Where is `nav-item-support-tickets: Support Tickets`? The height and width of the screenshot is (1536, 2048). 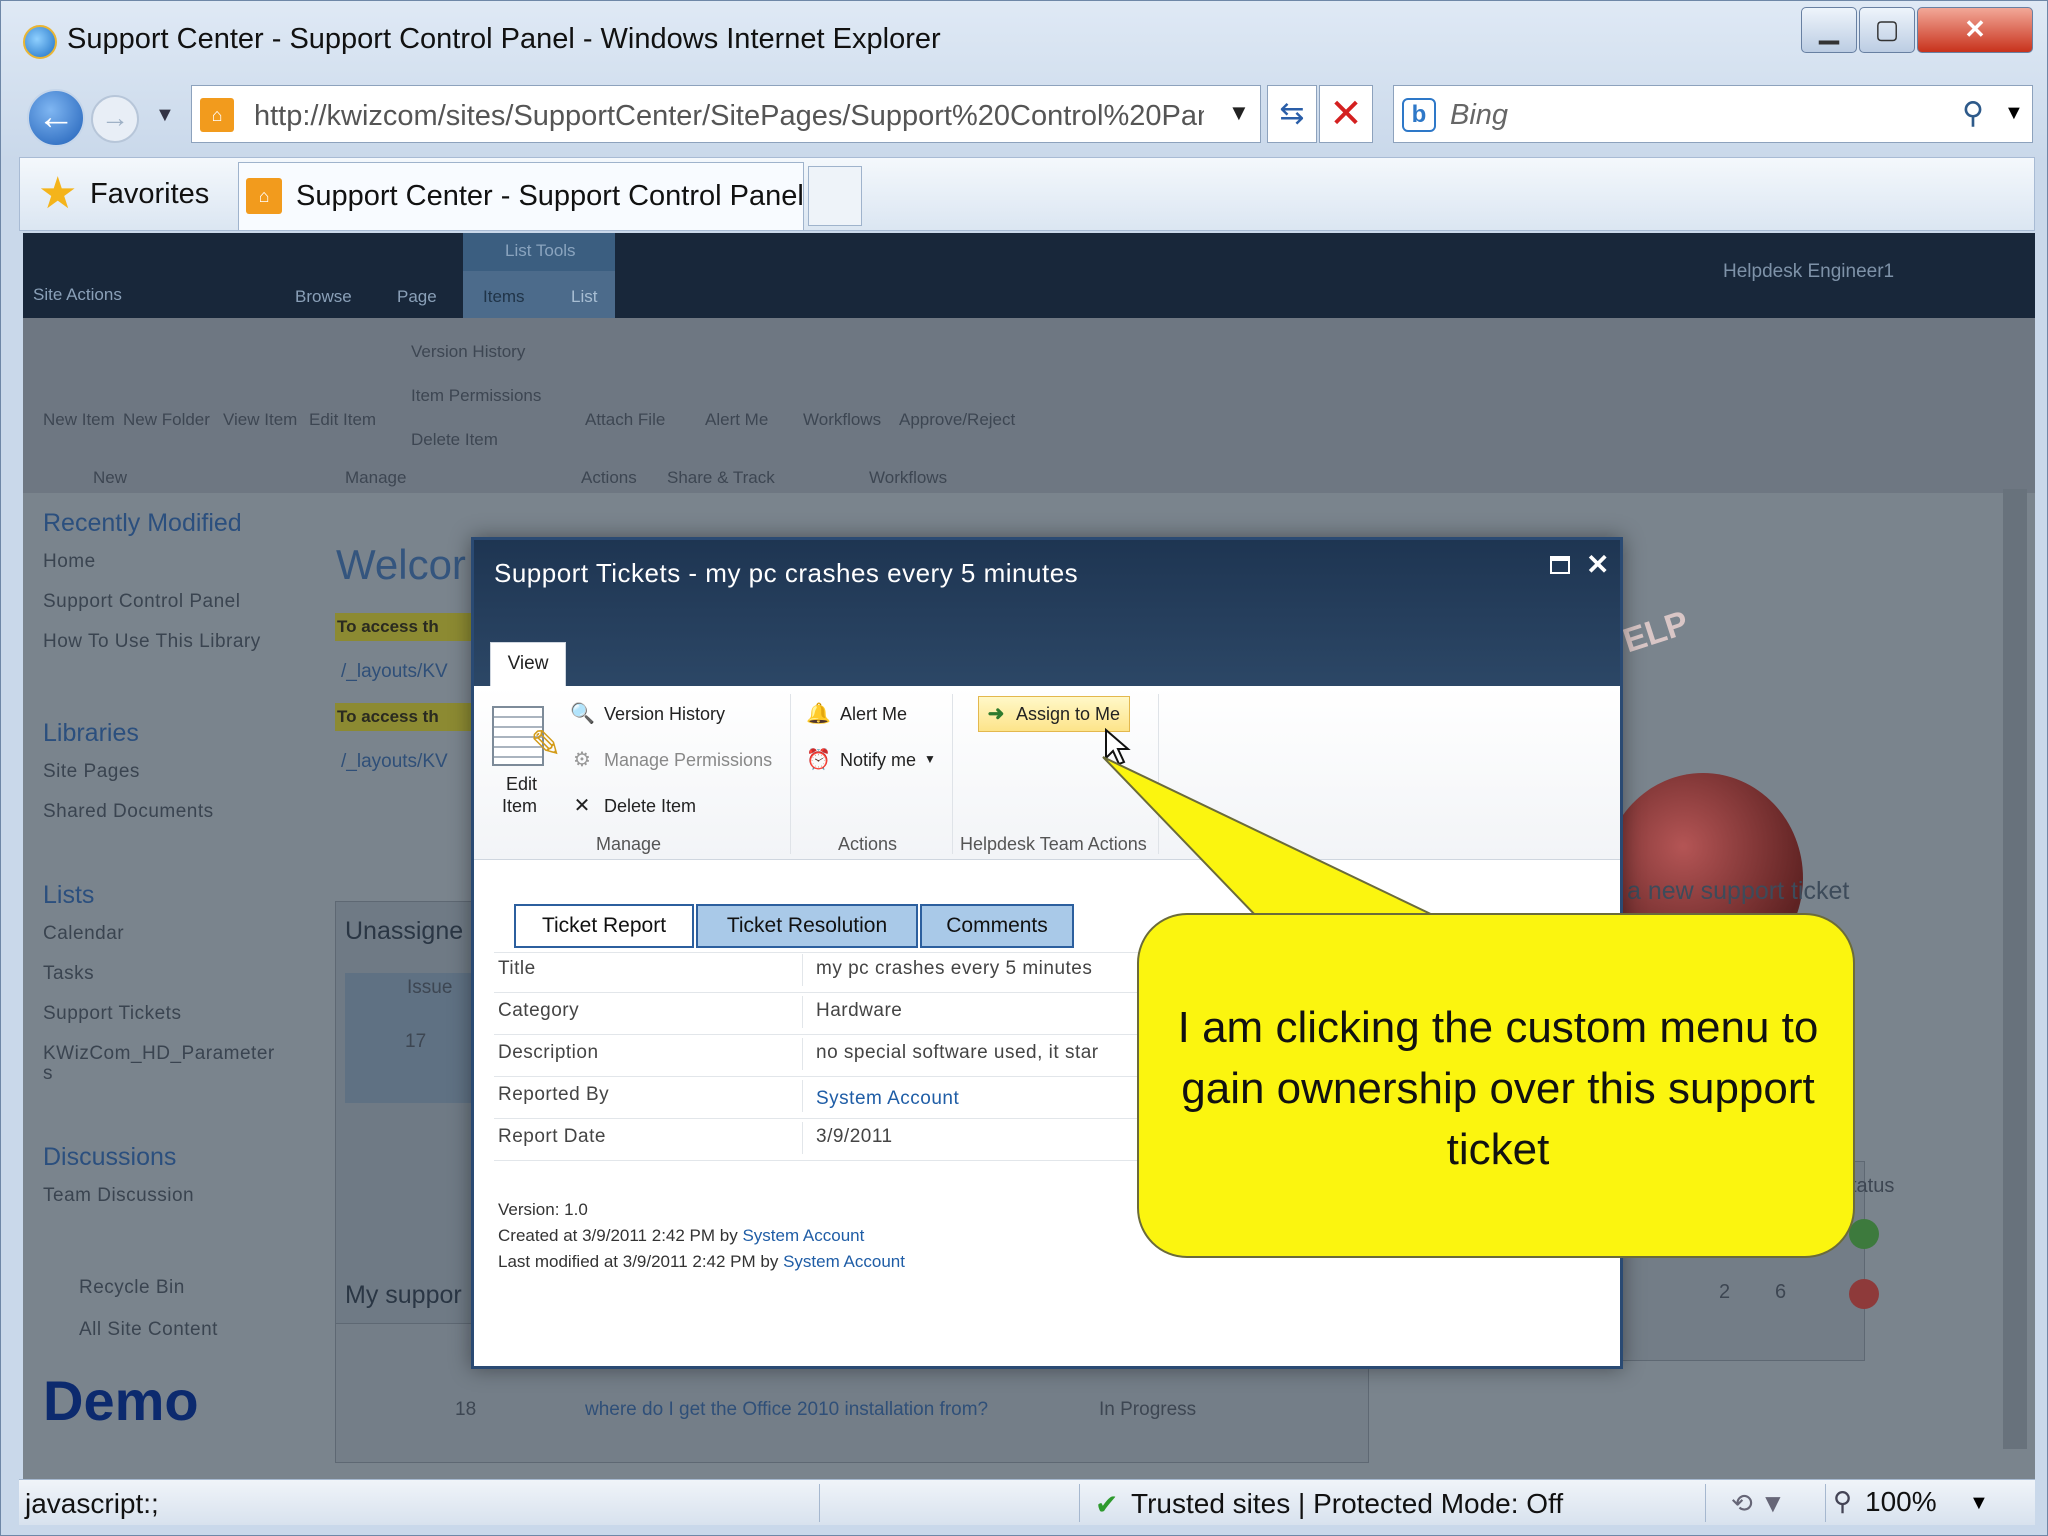
nav-item-support-tickets: Support Tickets is located at coordinates (112, 1014).